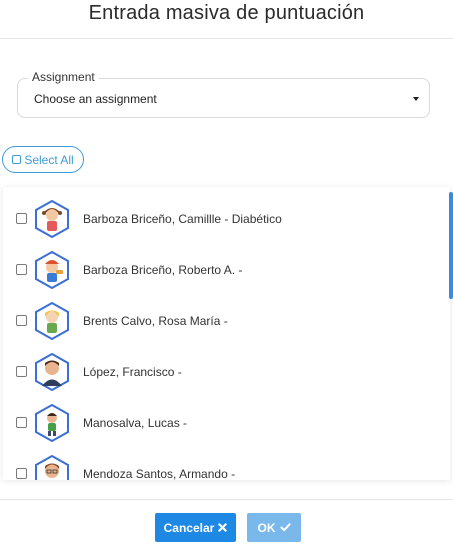 The height and width of the screenshot is (544, 453). I want to click on square-icon, so click(17, 159).